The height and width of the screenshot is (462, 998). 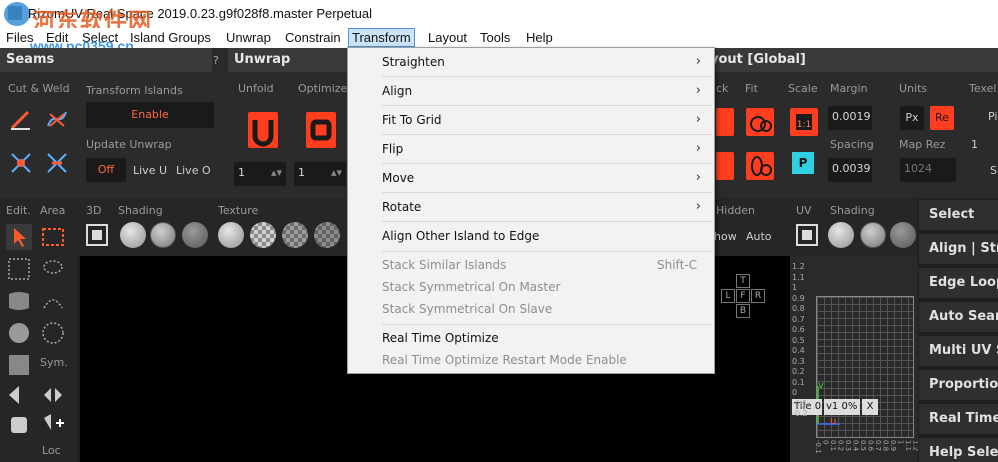 What do you see at coordinates (958, 283) in the screenshot?
I see `side-edge-loop-button: Edge Loop` at bounding box center [958, 283].